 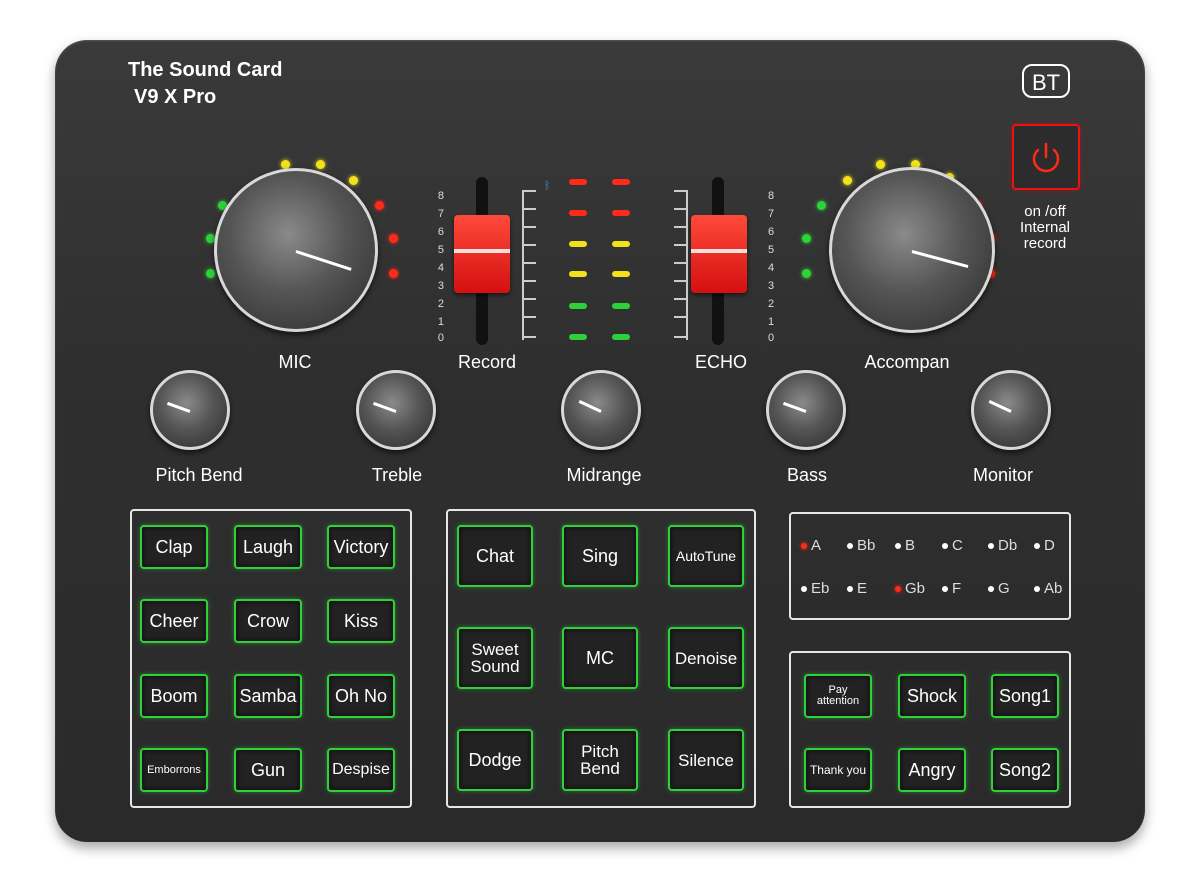 What do you see at coordinates (361, 621) in the screenshot?
I see `effect-button-kiss: Kiss` at bounding box center [361, 621].